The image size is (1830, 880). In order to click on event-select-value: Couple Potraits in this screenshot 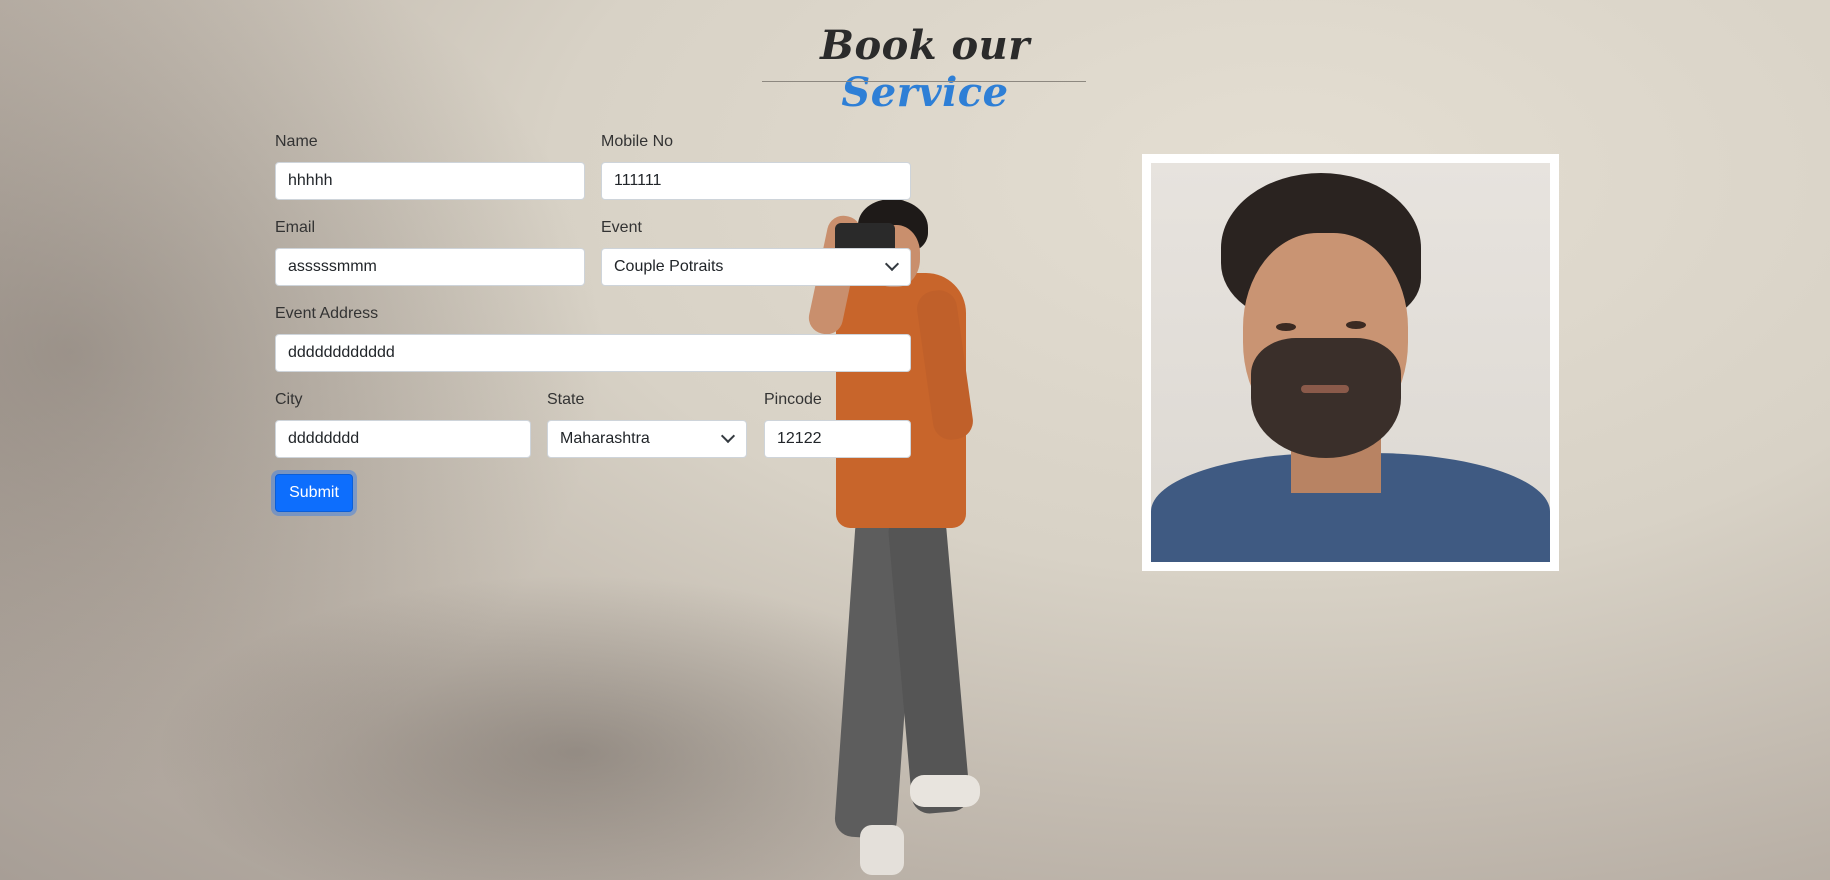, I will do `click(756, 267)`.